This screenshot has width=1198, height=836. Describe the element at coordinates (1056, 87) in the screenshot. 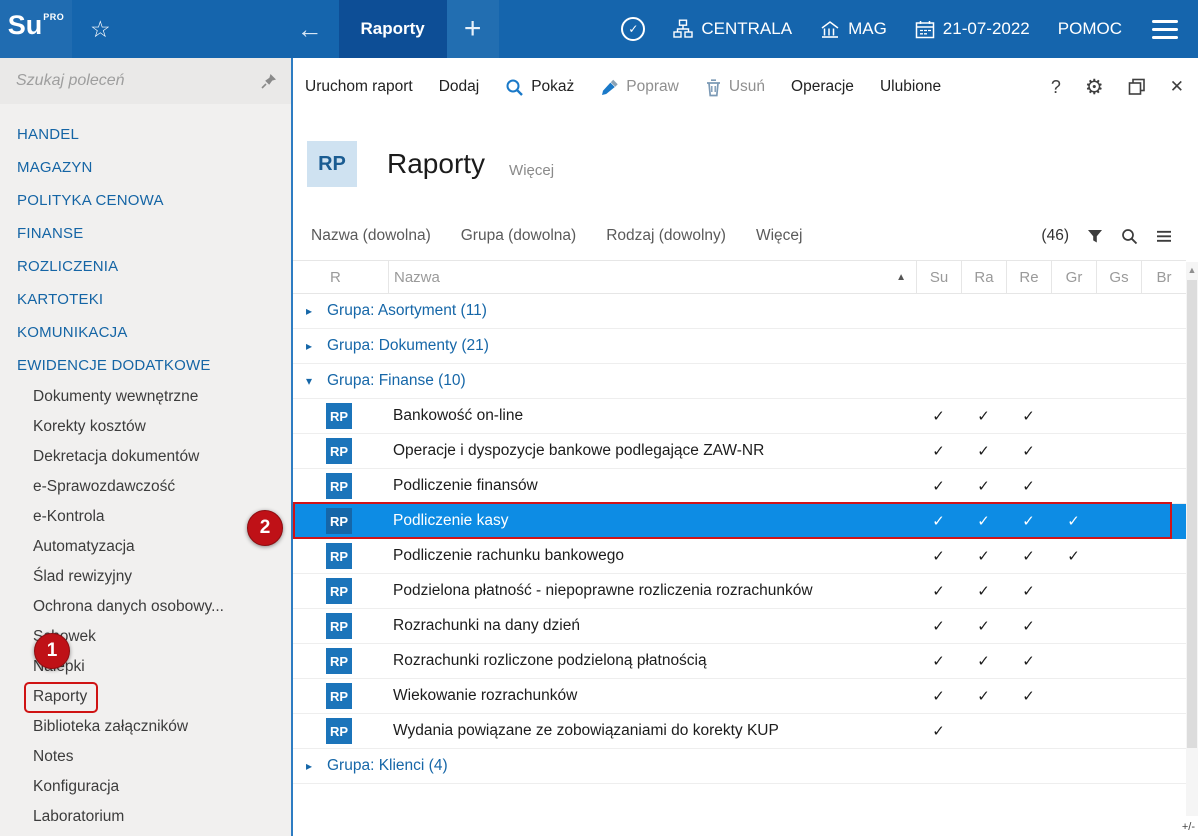

I see `help-button: ?` at that location.